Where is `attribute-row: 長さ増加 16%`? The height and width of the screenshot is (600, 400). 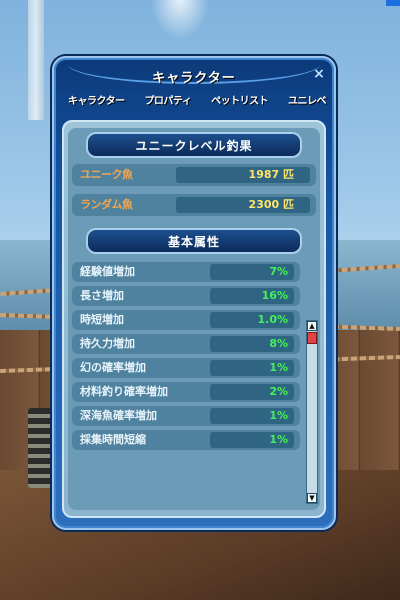
attribute-row: 長さ増加 16% is located at coordinates (186, 296).